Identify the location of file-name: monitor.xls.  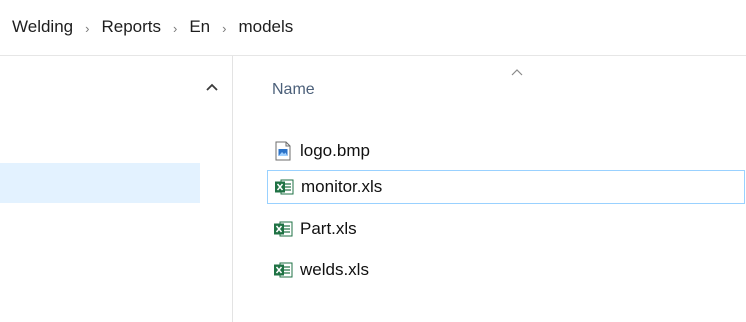
(342, 186).